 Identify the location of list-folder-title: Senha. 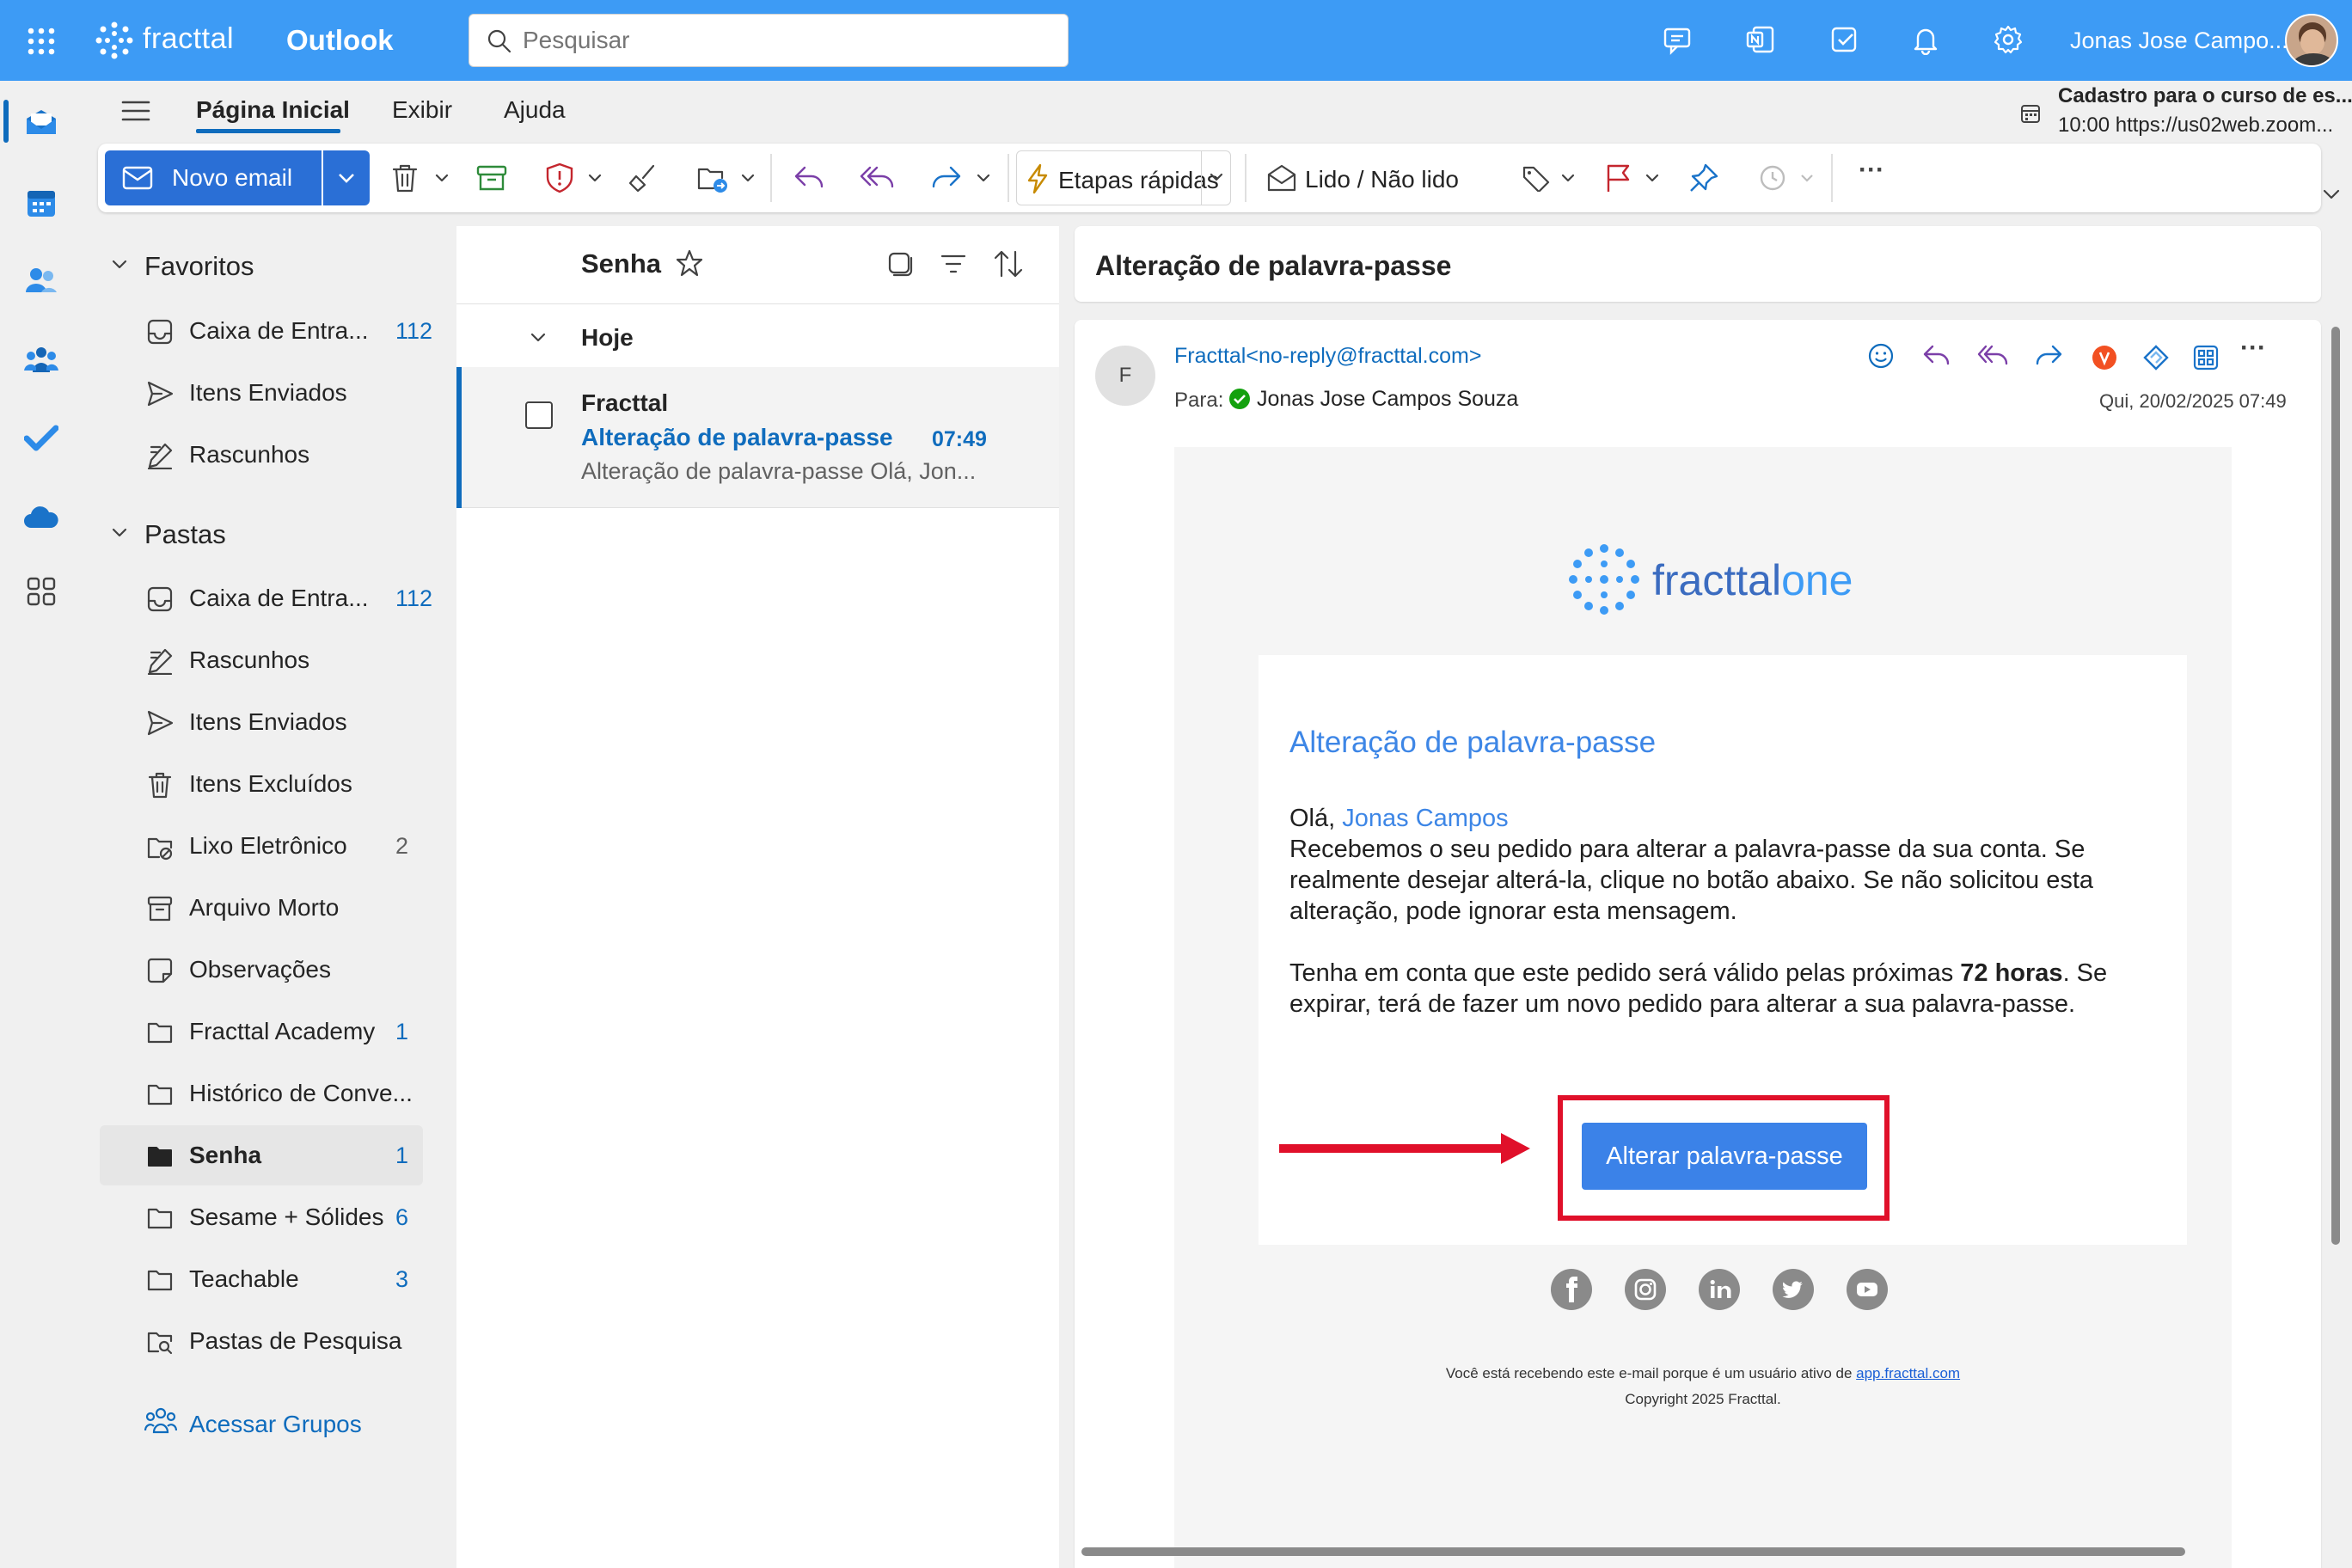
(621, 263).